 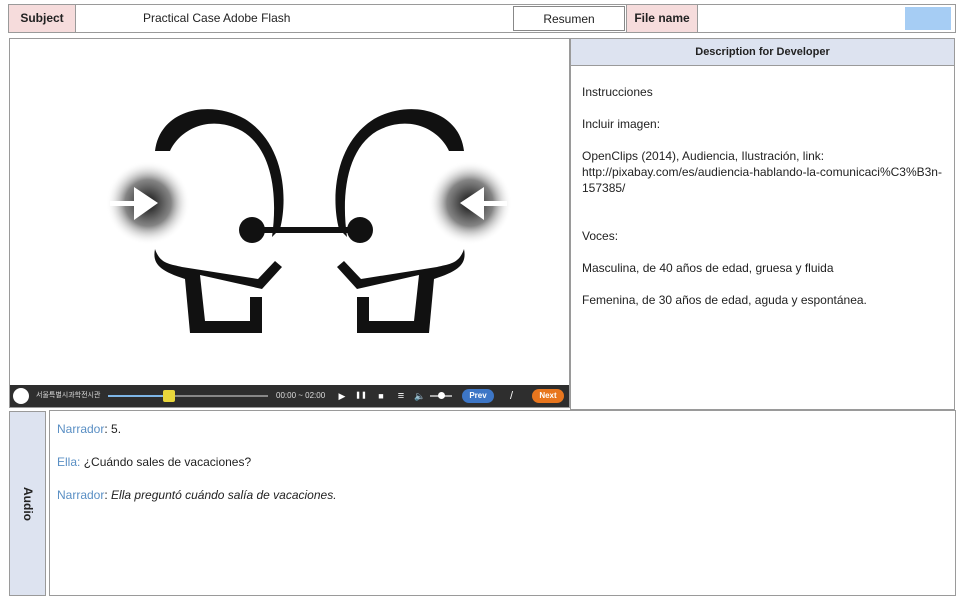 I want to click on museum-logo-icon, so click(x=21, y=396).